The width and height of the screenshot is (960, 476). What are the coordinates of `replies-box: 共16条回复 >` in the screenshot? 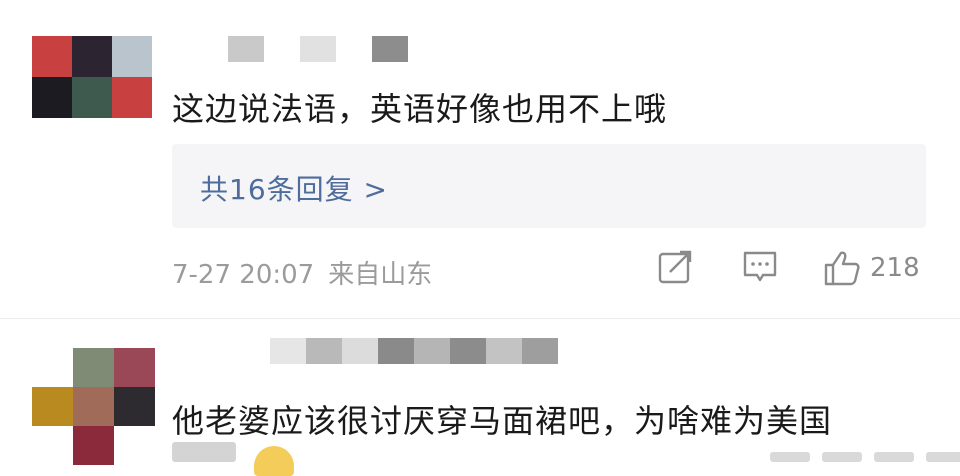 It's located at (549, 186).